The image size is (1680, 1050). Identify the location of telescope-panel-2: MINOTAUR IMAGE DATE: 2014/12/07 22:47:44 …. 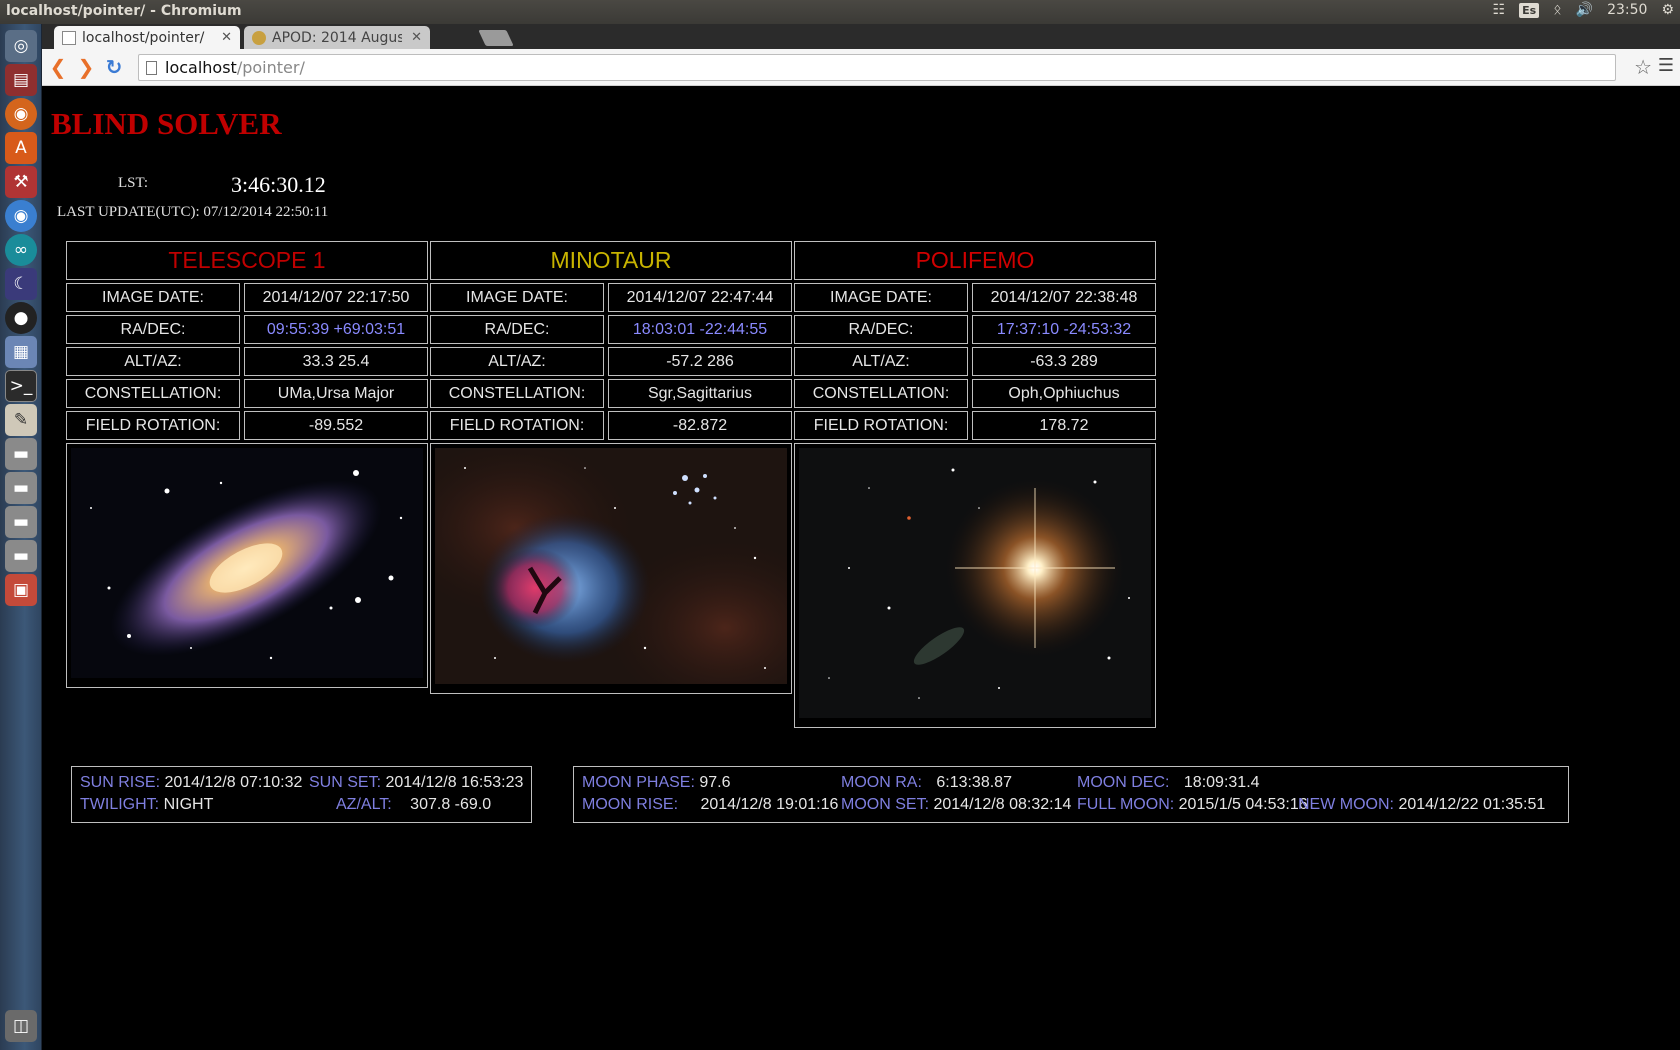
(620, 479).